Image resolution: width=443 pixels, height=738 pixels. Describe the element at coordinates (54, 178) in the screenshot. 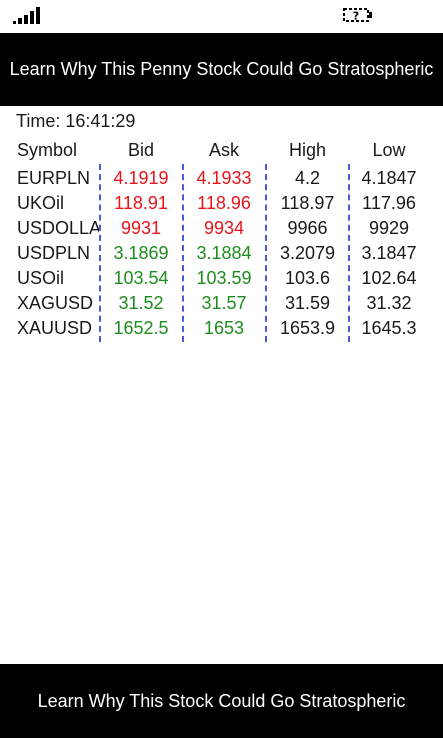

I see `cell-symbol: EURPLN` at that location.